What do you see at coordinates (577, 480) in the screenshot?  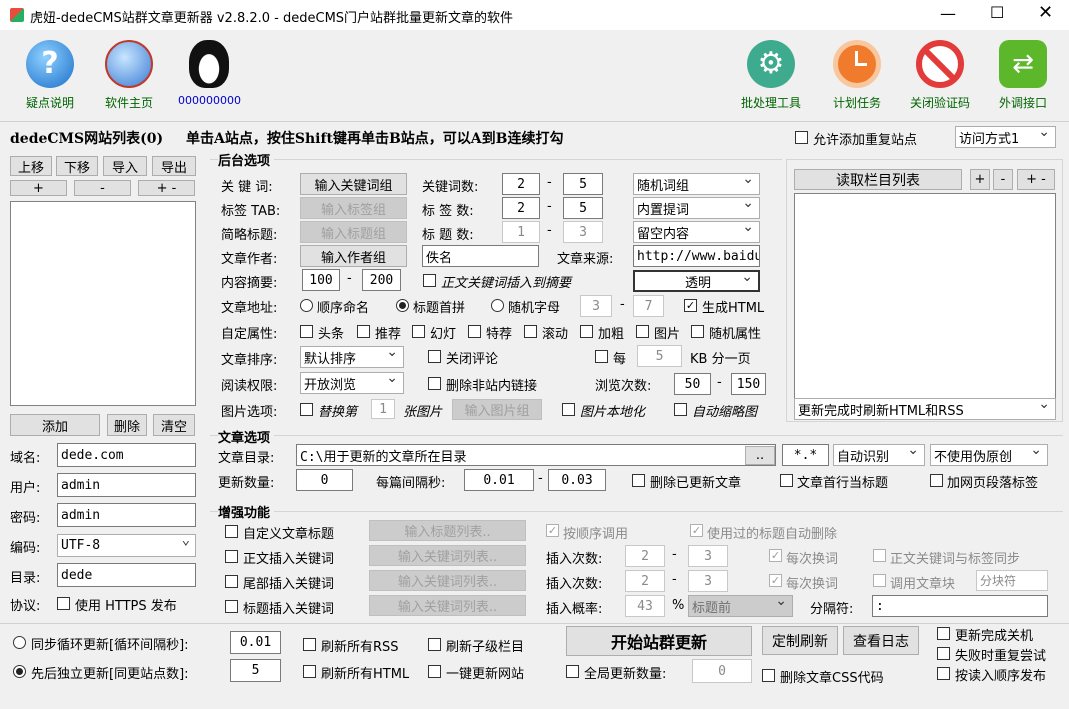 I see `interval-max: 0.03` at bounding box center [577, 480].